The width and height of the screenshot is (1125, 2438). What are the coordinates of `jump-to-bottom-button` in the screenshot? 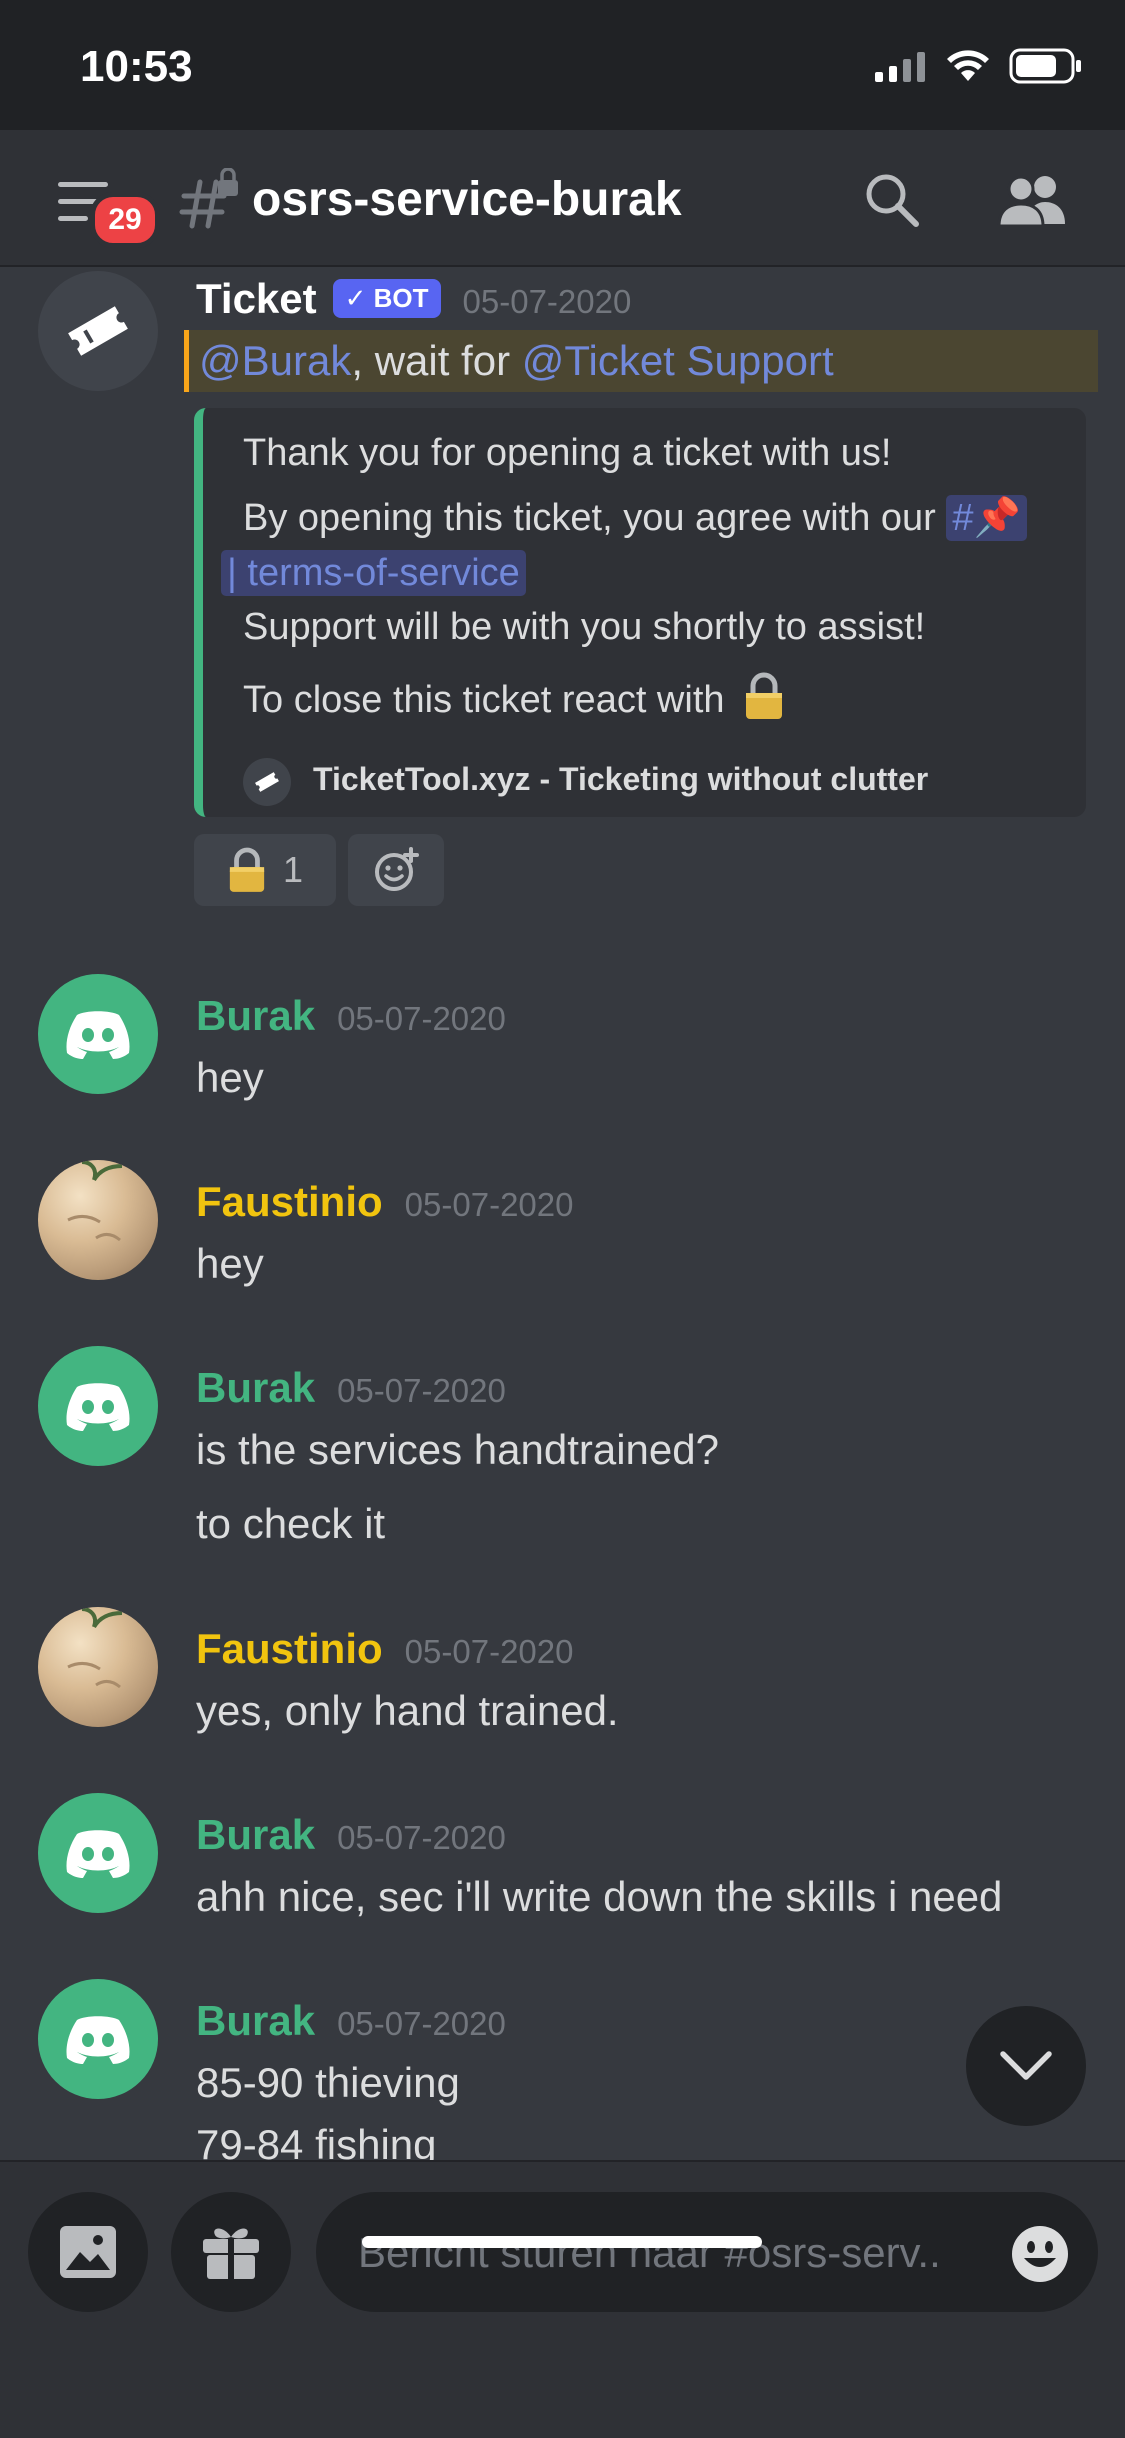 It's located at (1026, 2066).